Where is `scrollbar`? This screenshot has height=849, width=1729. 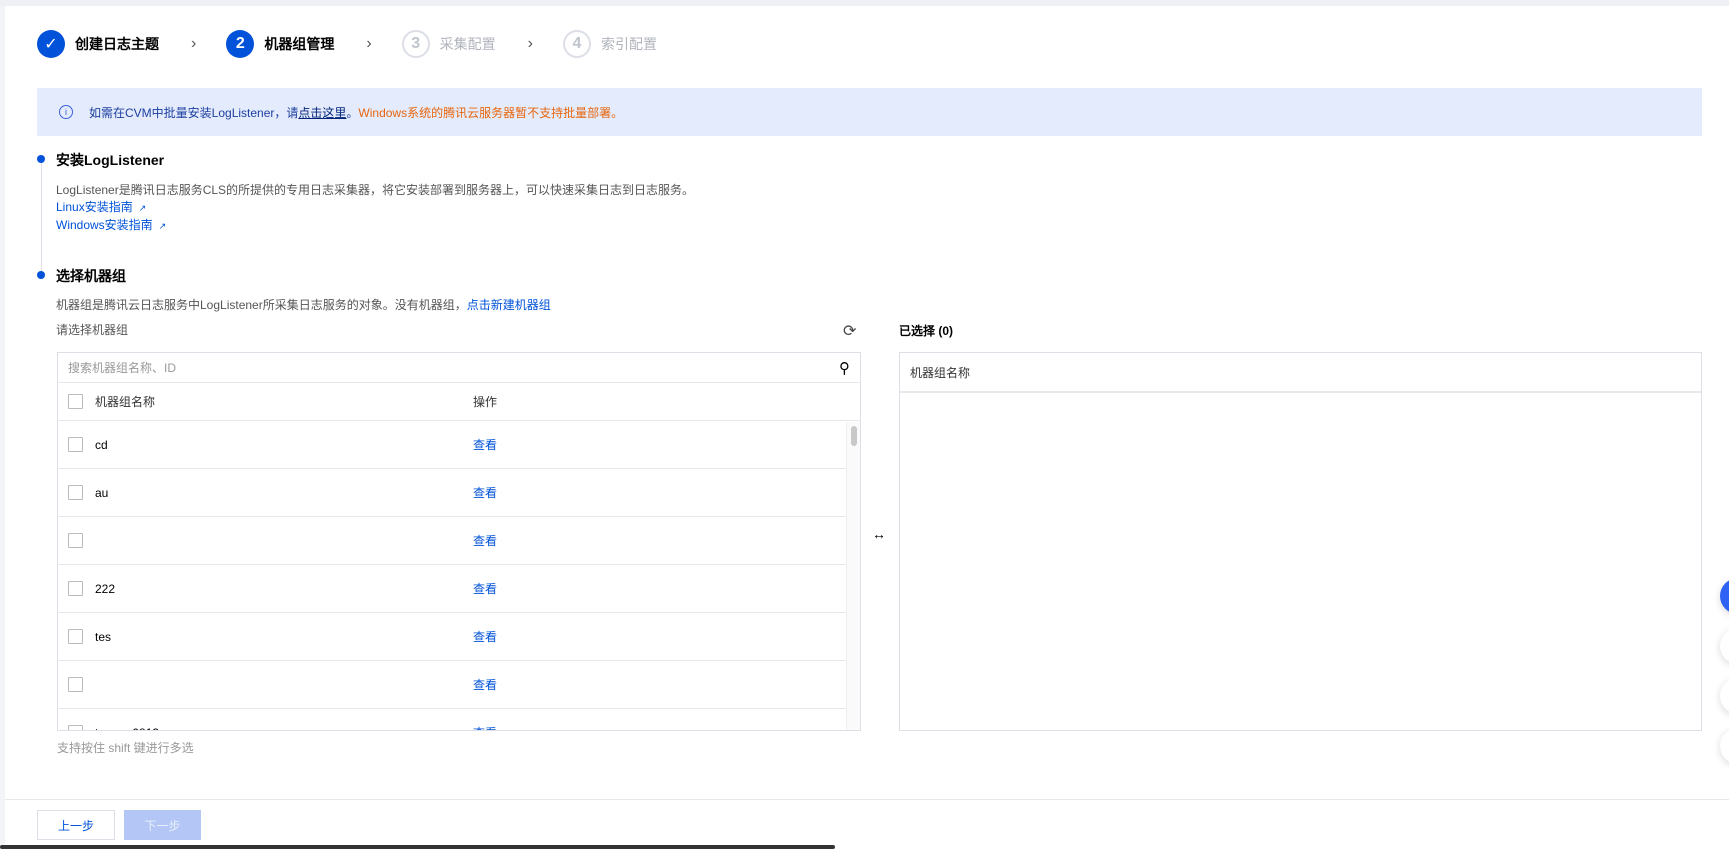 scrollbar is located at coordinates (853, 576).